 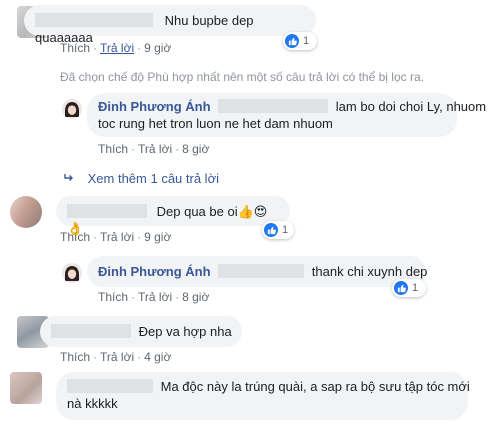 What do you see at coordinates (170, 25) in the screenshot?
I see `comment-bubble: Nhu bupbe dep quaaaaaa` at bounding box center [170, 25].